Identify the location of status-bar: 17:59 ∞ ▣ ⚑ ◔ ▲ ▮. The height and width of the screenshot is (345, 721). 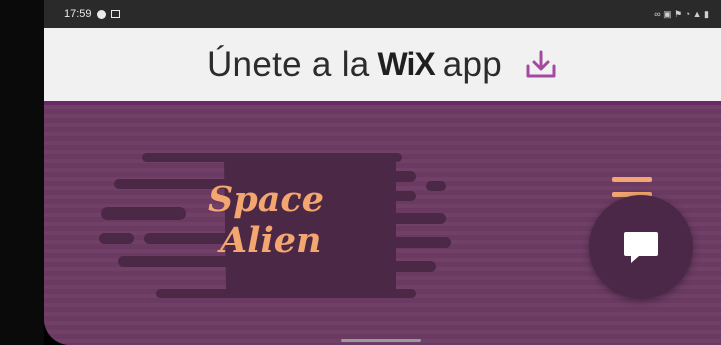
(382, 14).